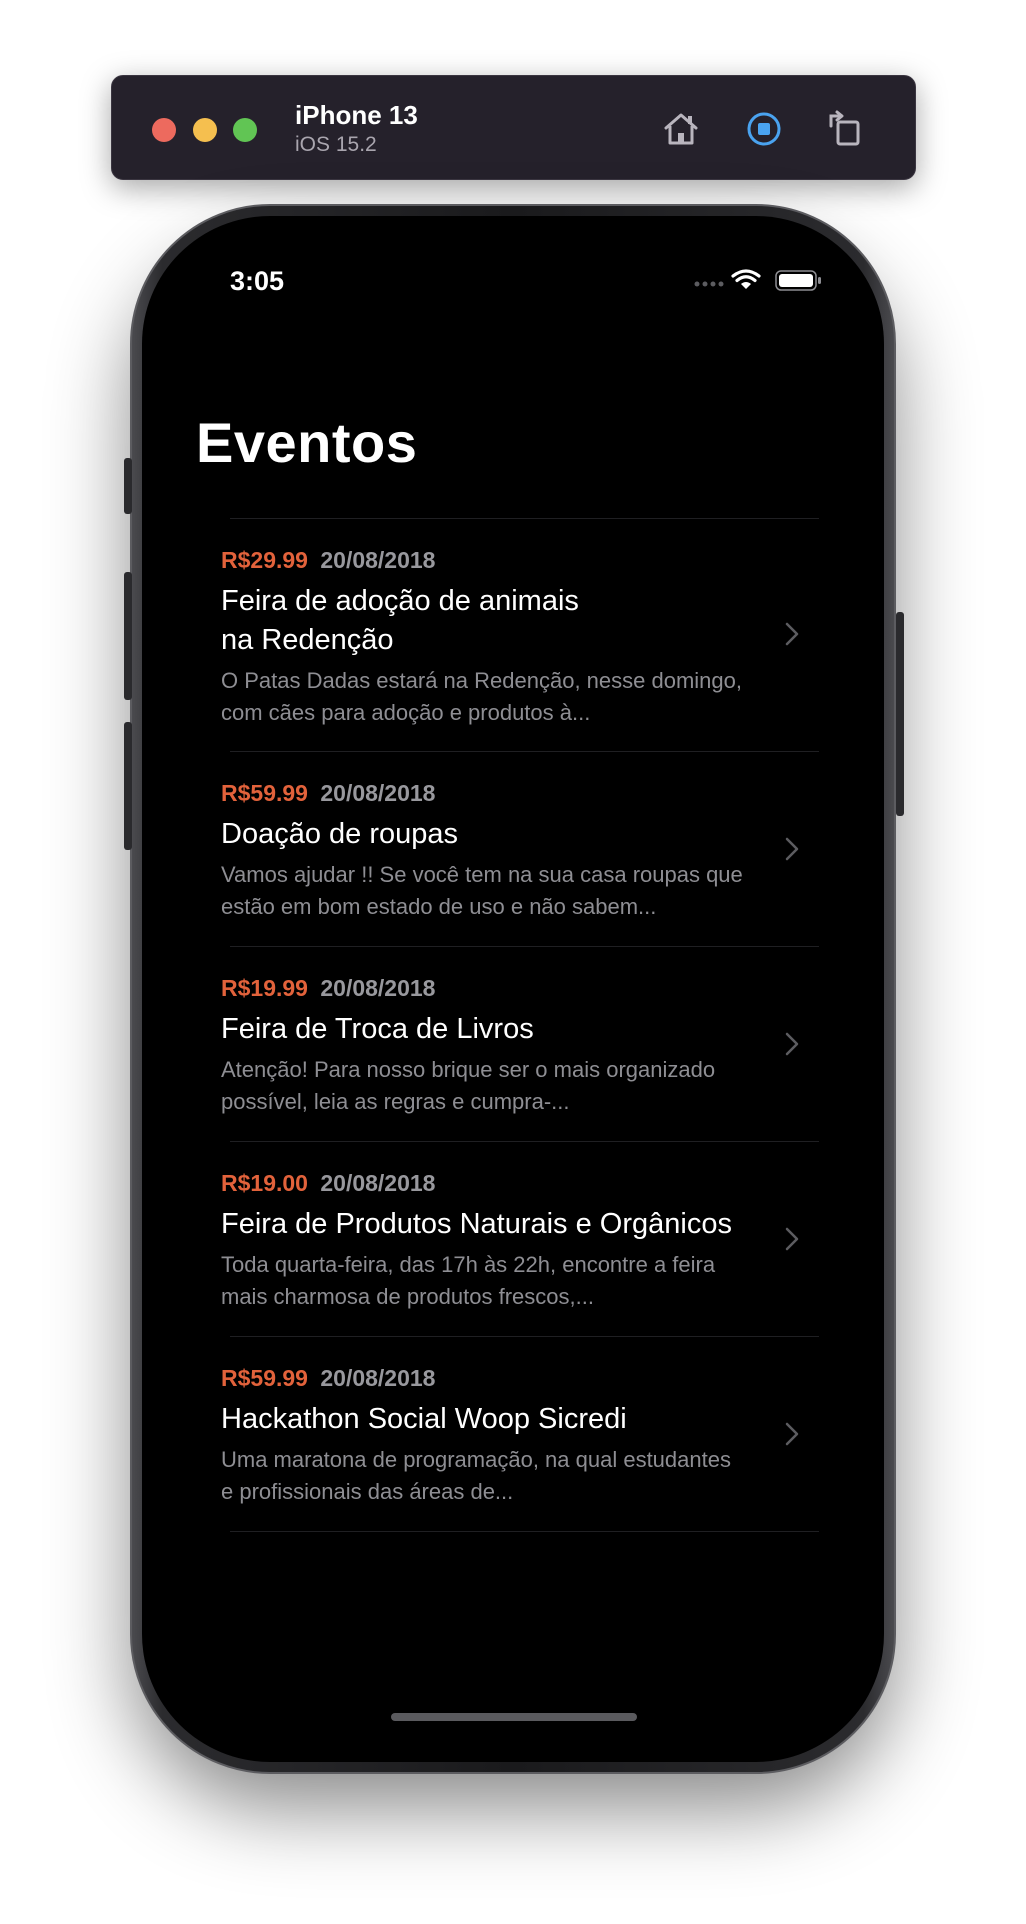 The image size is (1026, 1924). I want to click on event-meta: R$29.99 20/08/2018, so click(485, 560).